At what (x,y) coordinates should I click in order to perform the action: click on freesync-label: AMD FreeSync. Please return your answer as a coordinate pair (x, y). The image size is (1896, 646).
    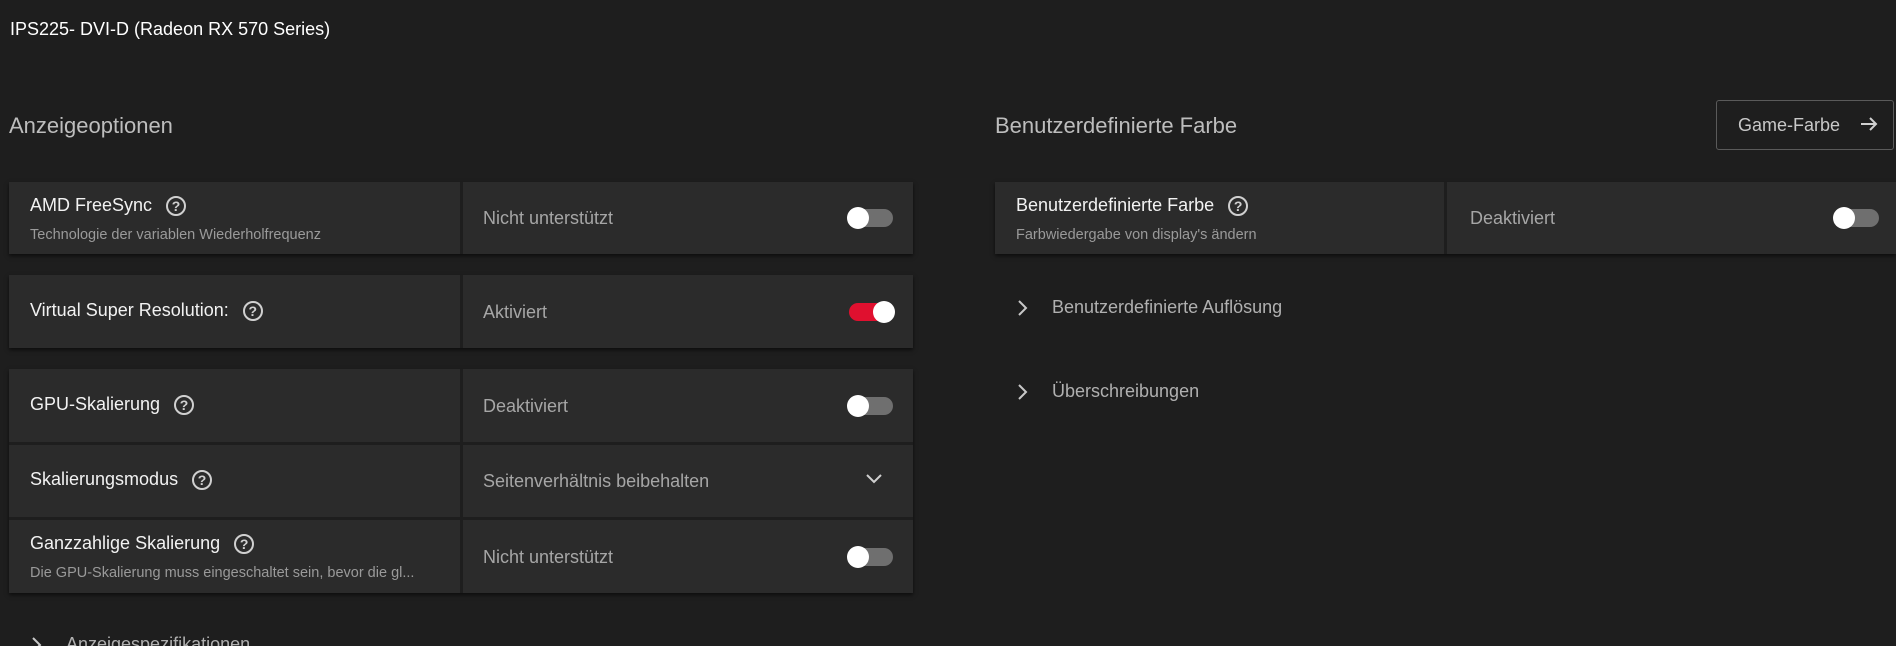
    Looking at the image, I should click on (91, 205).